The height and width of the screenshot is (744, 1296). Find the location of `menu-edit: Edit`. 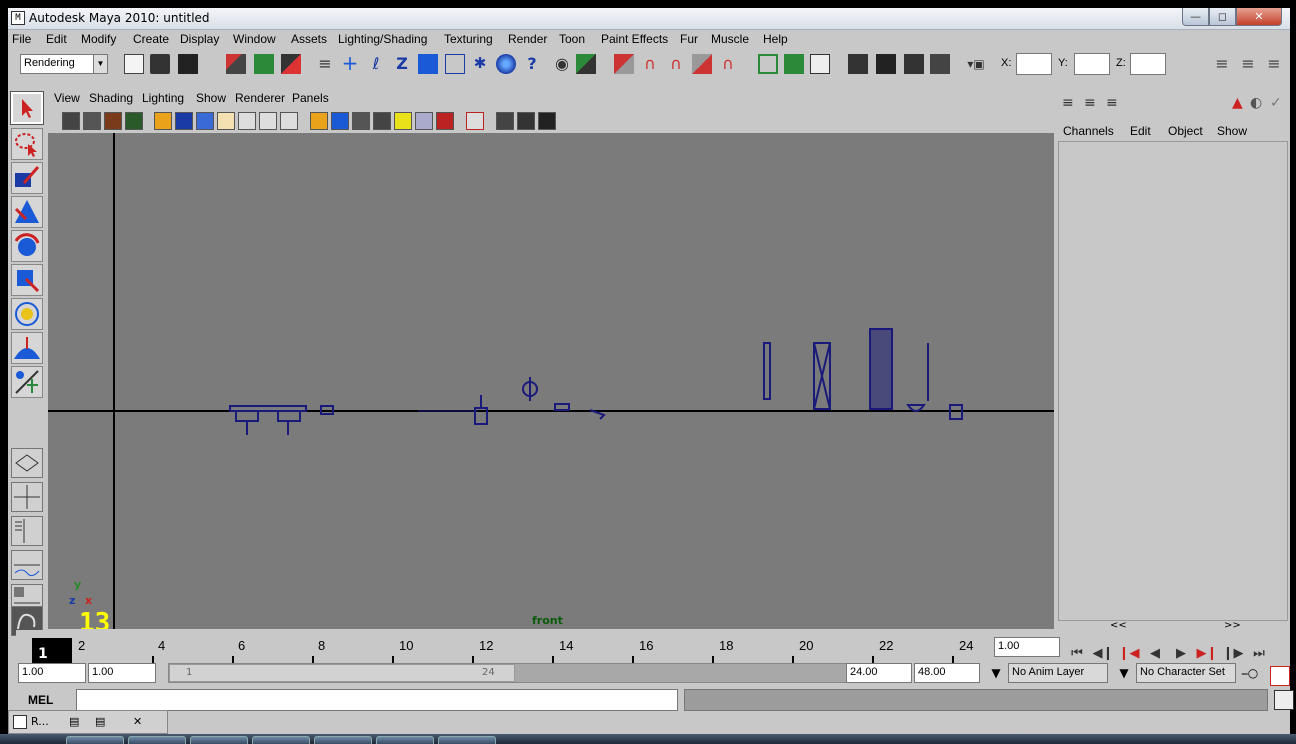

menu-edit: Edit is located at coordinates (56, 39).